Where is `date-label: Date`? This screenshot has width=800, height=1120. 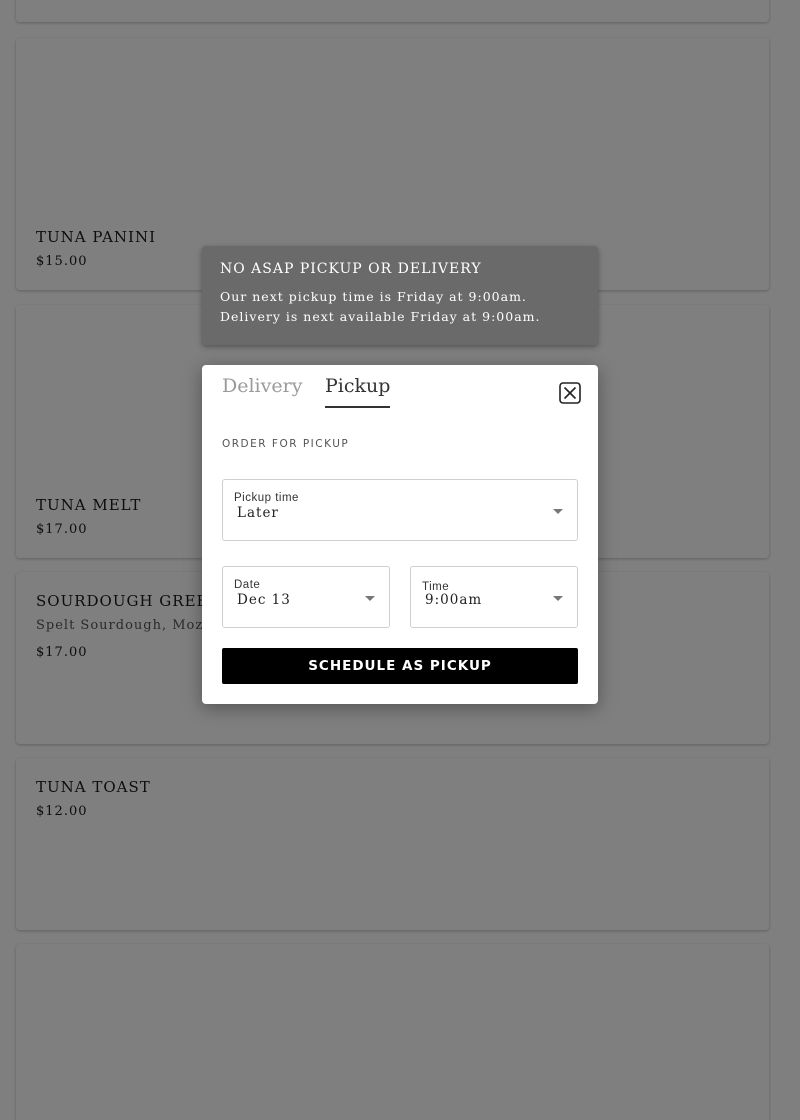 date-label: Date is located at coordinates (247, 585).